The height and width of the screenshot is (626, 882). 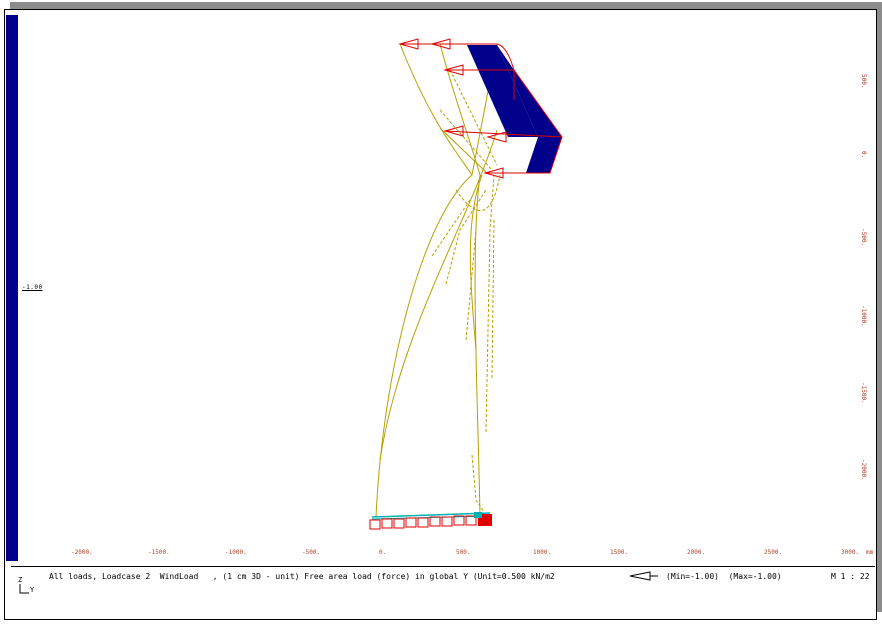 I want to click on y-tick-label: -1500., so click(x=863, y=393).